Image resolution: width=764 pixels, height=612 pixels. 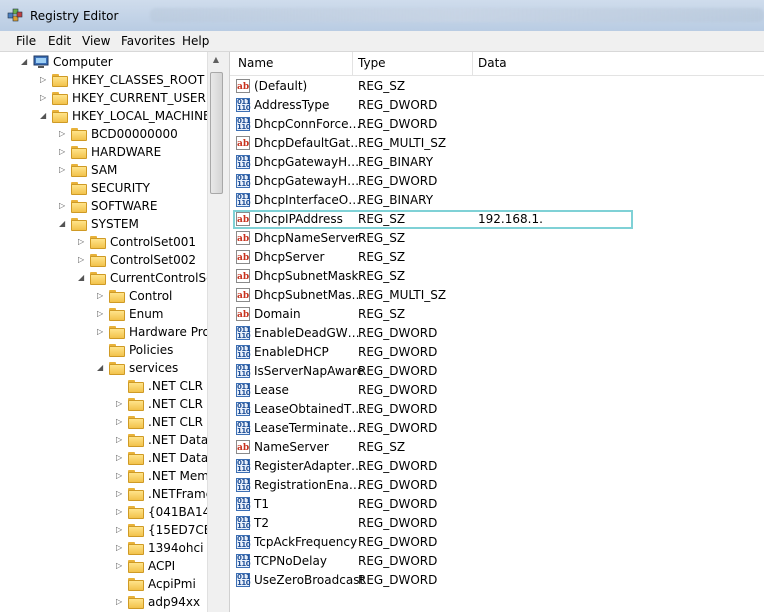 What do you see at coordinates (111, 332) in the screenshot?
I see `tree-item: ▷ Hardware Profiles` at bounding box center [111, 332].